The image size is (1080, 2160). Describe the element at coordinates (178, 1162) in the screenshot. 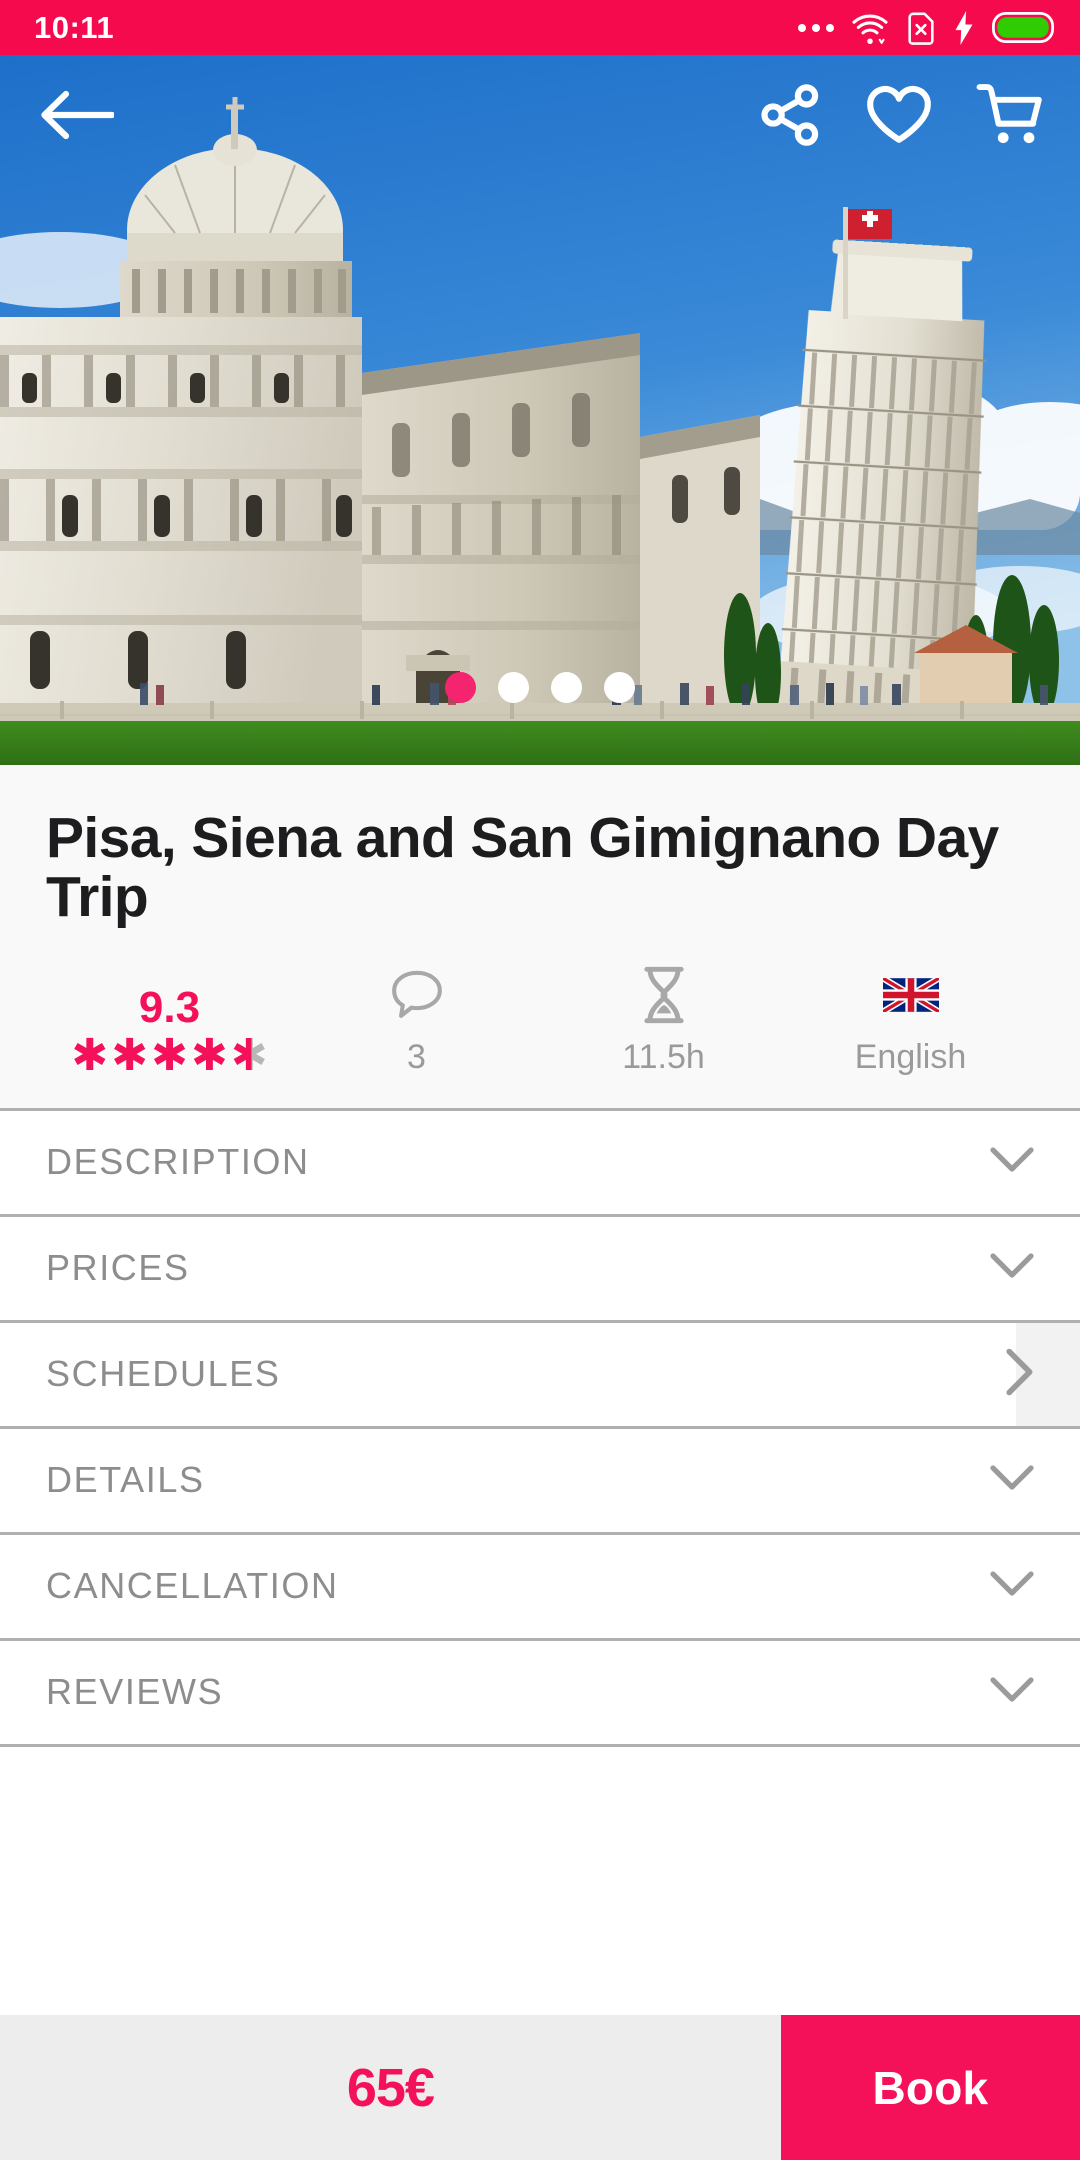

I see `section-label: DESCRIPTION` at that location.